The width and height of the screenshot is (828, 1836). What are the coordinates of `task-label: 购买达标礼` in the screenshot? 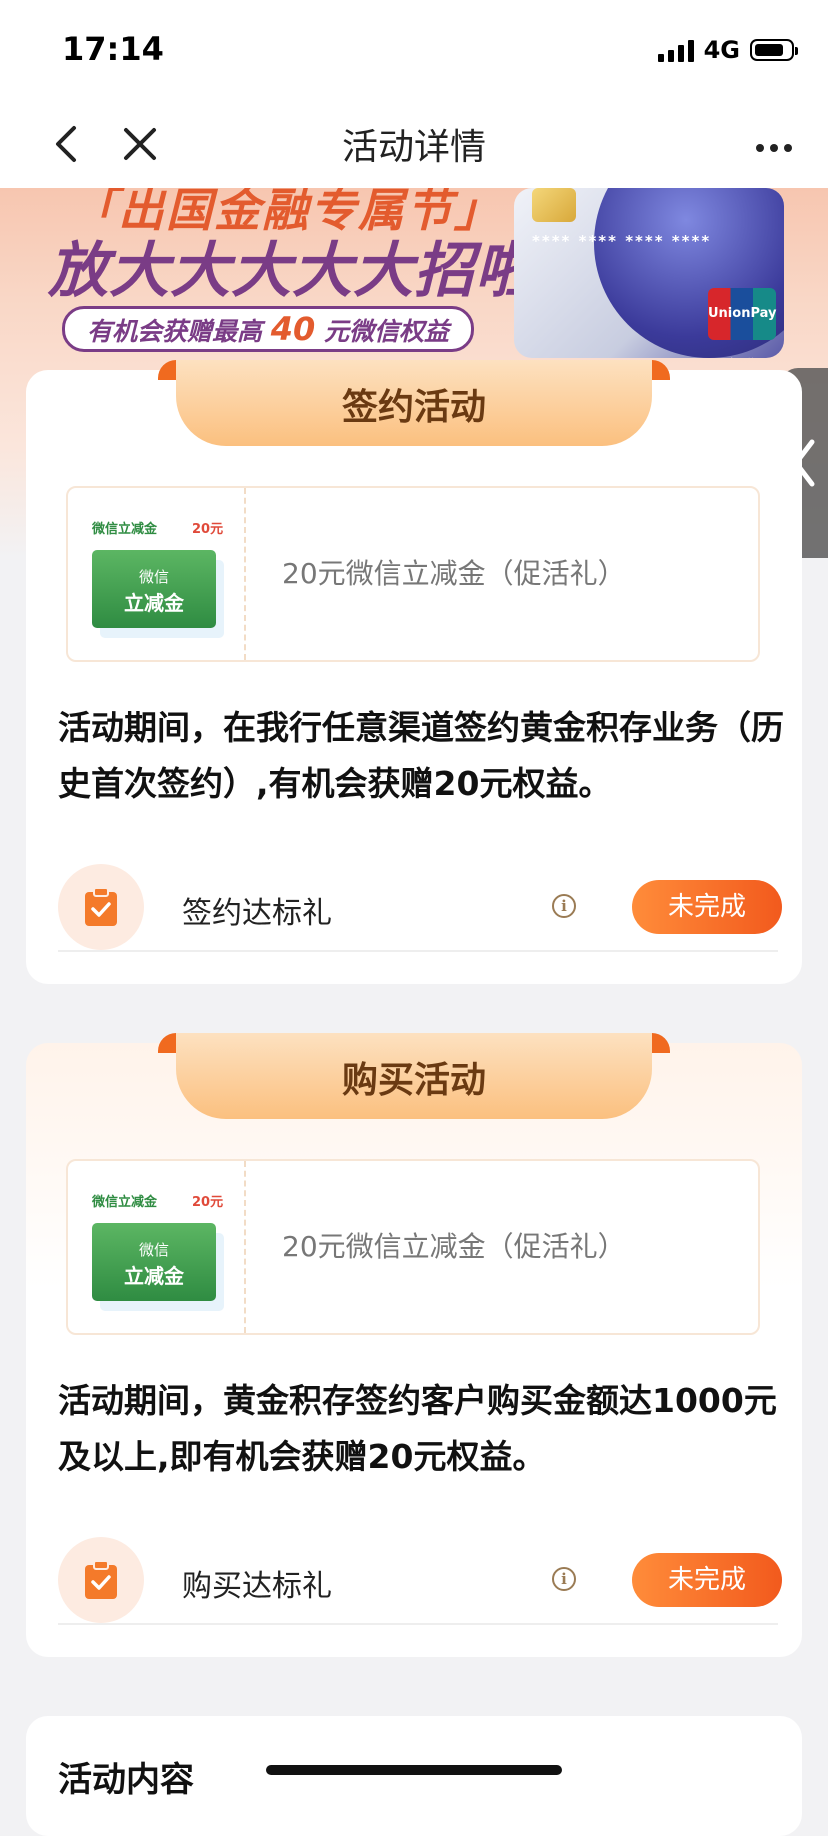 It's located at (257, 1586).